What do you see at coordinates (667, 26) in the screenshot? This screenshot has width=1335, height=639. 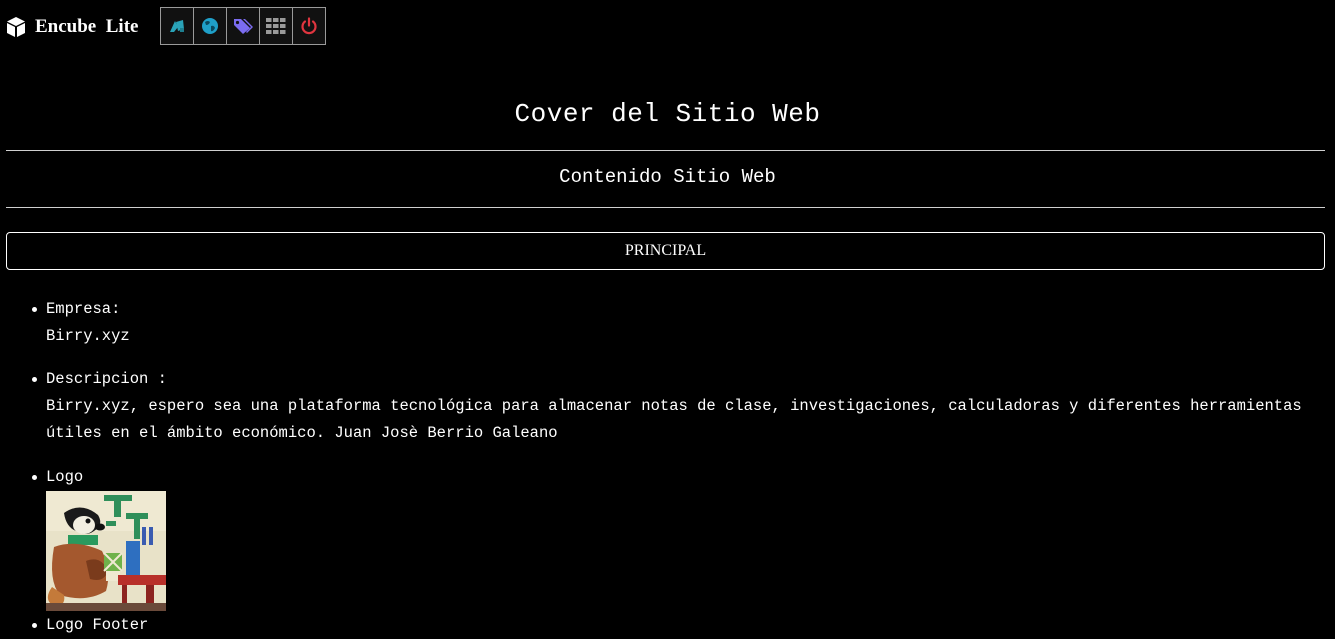 I see `top-bar: Encube Lite` at bounding box center [667, 26].